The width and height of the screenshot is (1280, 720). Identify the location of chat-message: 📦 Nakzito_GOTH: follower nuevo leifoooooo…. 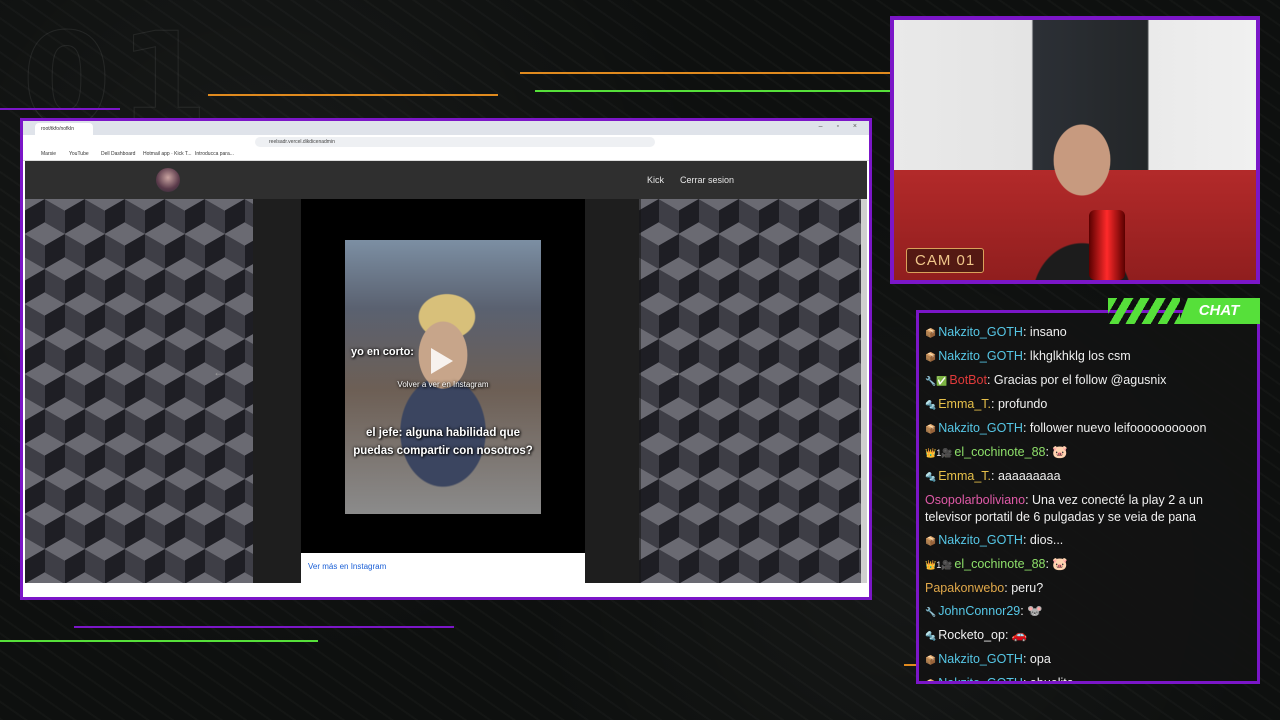
(1087, 429).